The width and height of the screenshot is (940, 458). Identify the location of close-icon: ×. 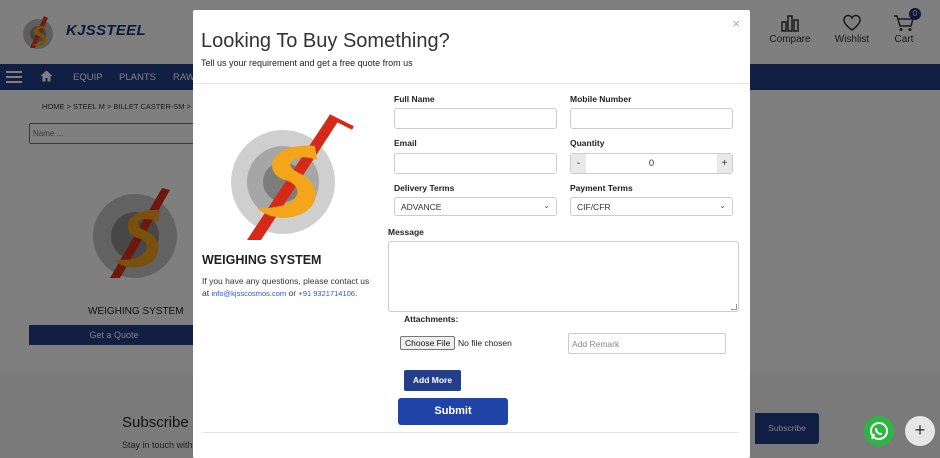
(736, 23).